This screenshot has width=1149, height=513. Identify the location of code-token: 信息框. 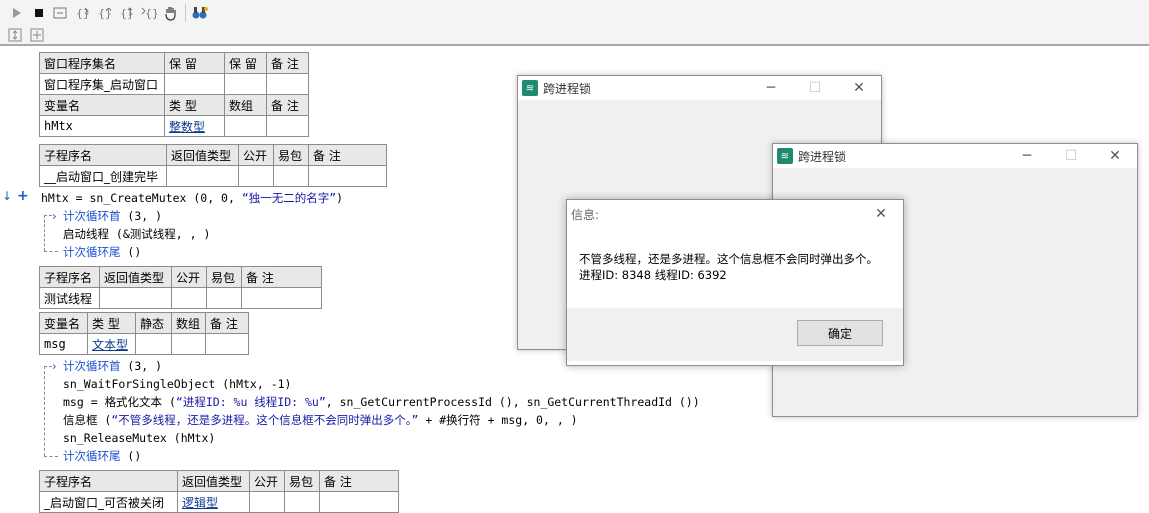
(80, 420).